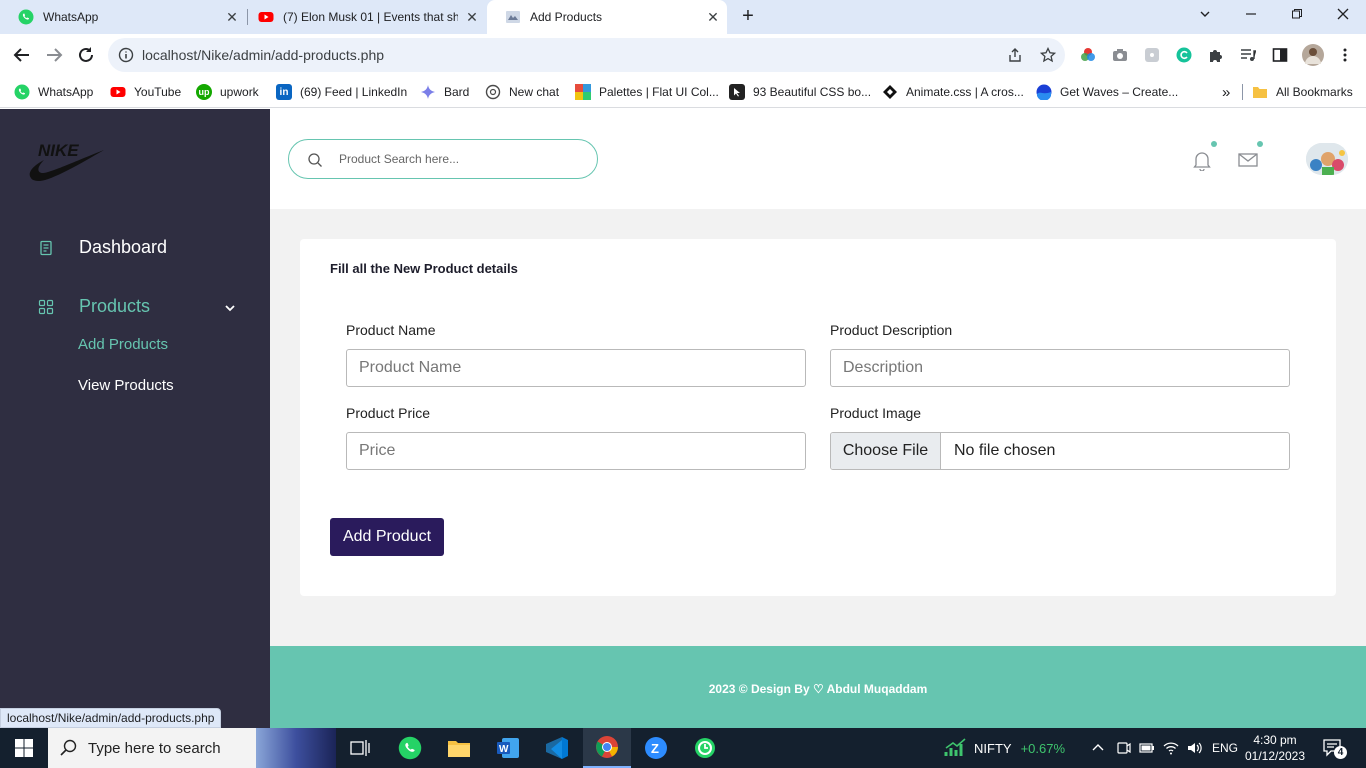  What do you see at coordinates (607, 748) in the screenshot?
I see `chrome-app-icon` at bounding box center [607, 748].